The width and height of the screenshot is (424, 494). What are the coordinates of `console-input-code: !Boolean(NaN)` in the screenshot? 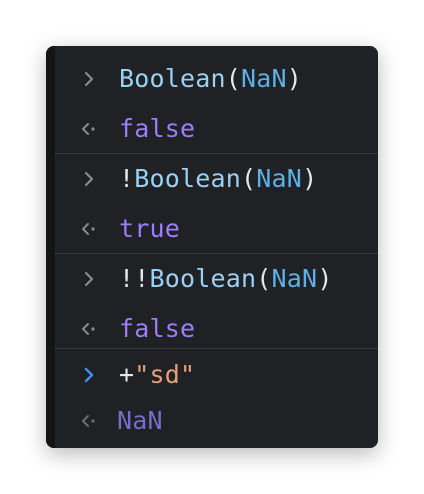 It's located at (218, 179).